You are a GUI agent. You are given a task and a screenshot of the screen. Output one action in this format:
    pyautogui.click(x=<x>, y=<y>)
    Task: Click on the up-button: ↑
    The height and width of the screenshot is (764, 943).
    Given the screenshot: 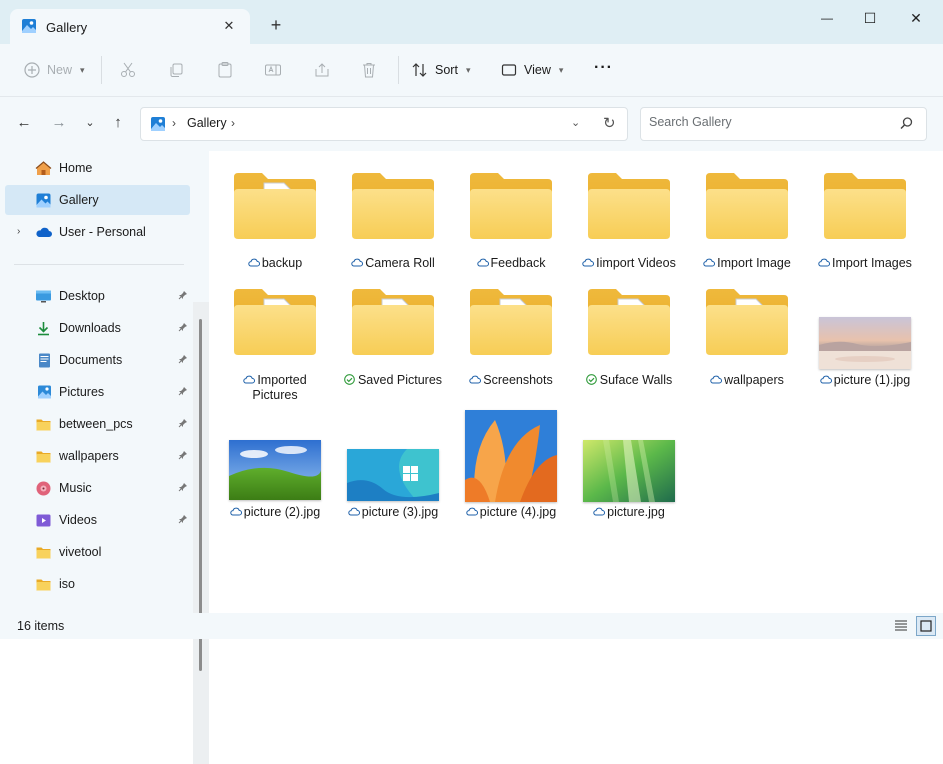 What is the action you would take?
    pyautogui.click(x=118, y=123)
    